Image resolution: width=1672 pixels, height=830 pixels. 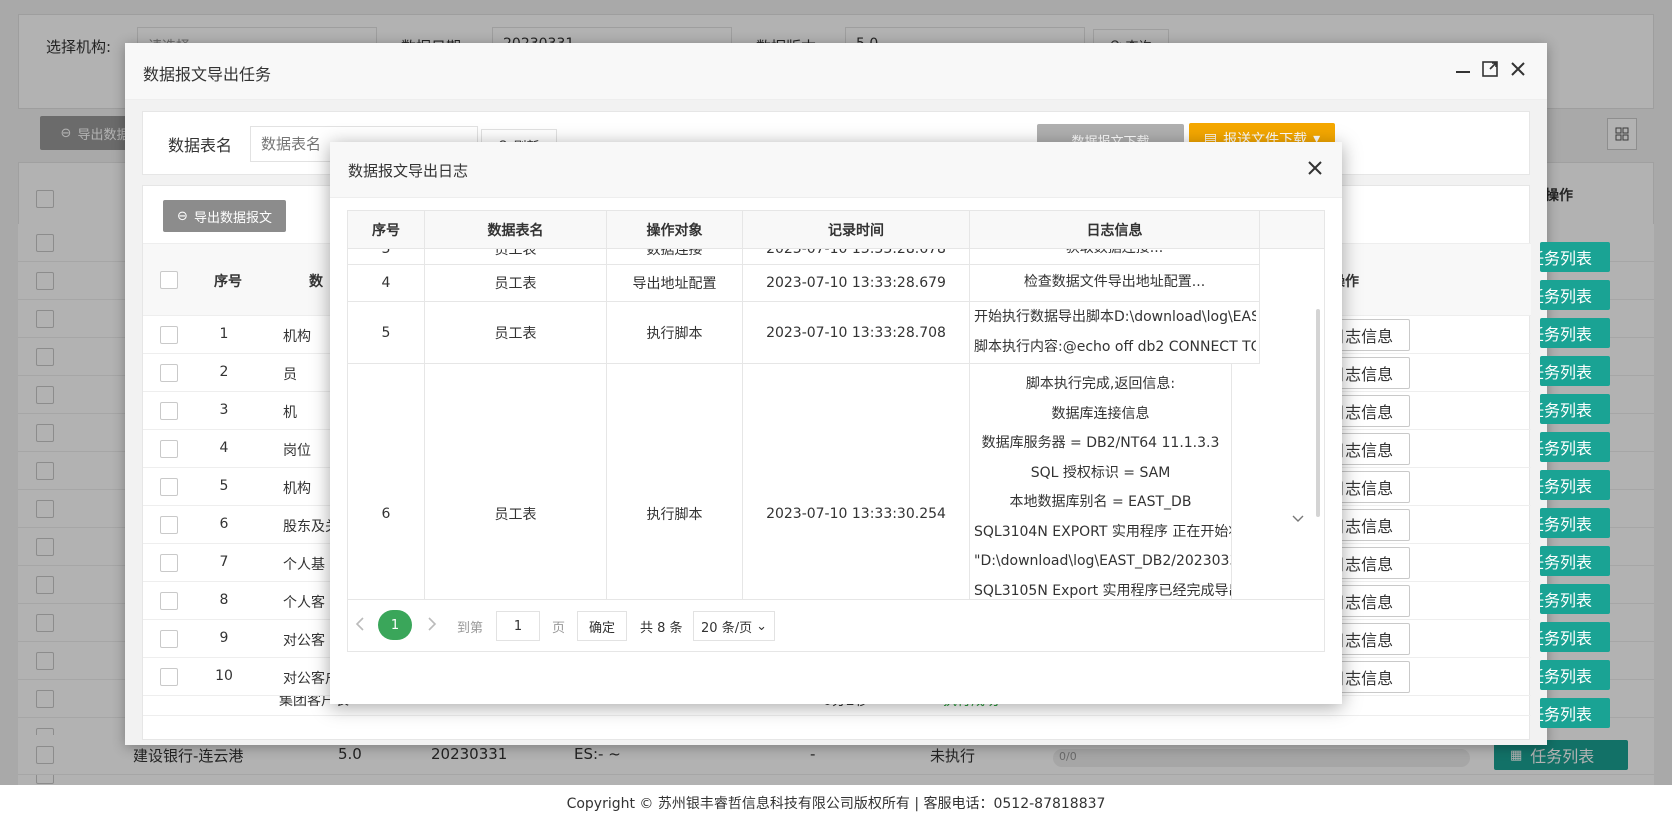 What do you see at coordinates (304, 641) in the screenshot?
I see `name-cell: 对公客` at bounding box center [304, 641].